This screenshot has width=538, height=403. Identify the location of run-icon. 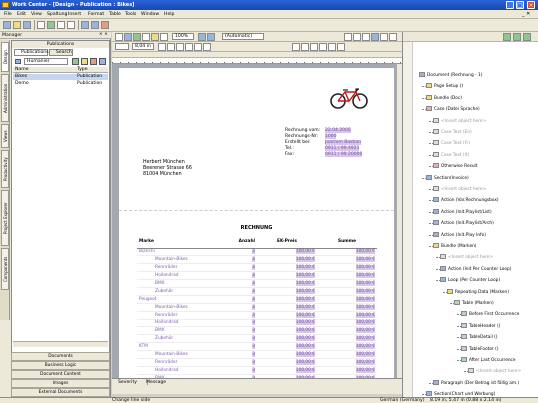
(105, 25).